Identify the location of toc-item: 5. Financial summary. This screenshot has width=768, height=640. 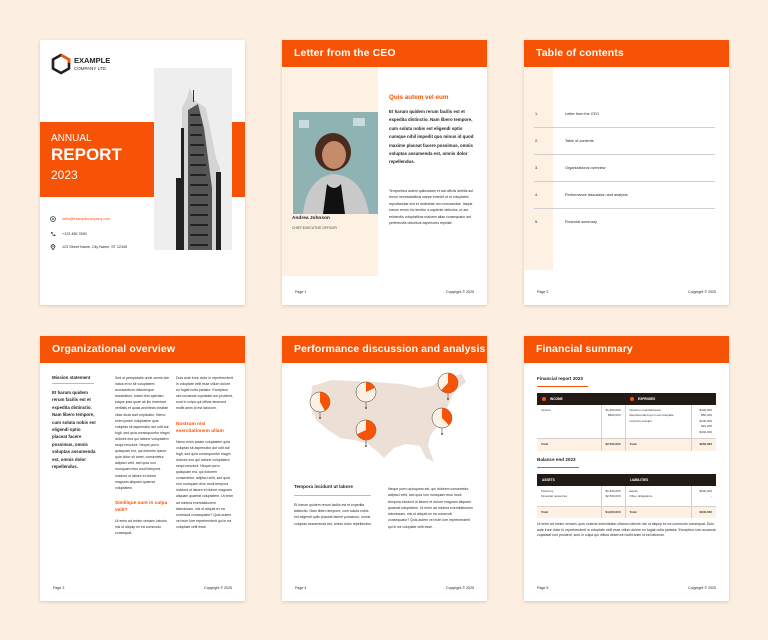
(624, 222).